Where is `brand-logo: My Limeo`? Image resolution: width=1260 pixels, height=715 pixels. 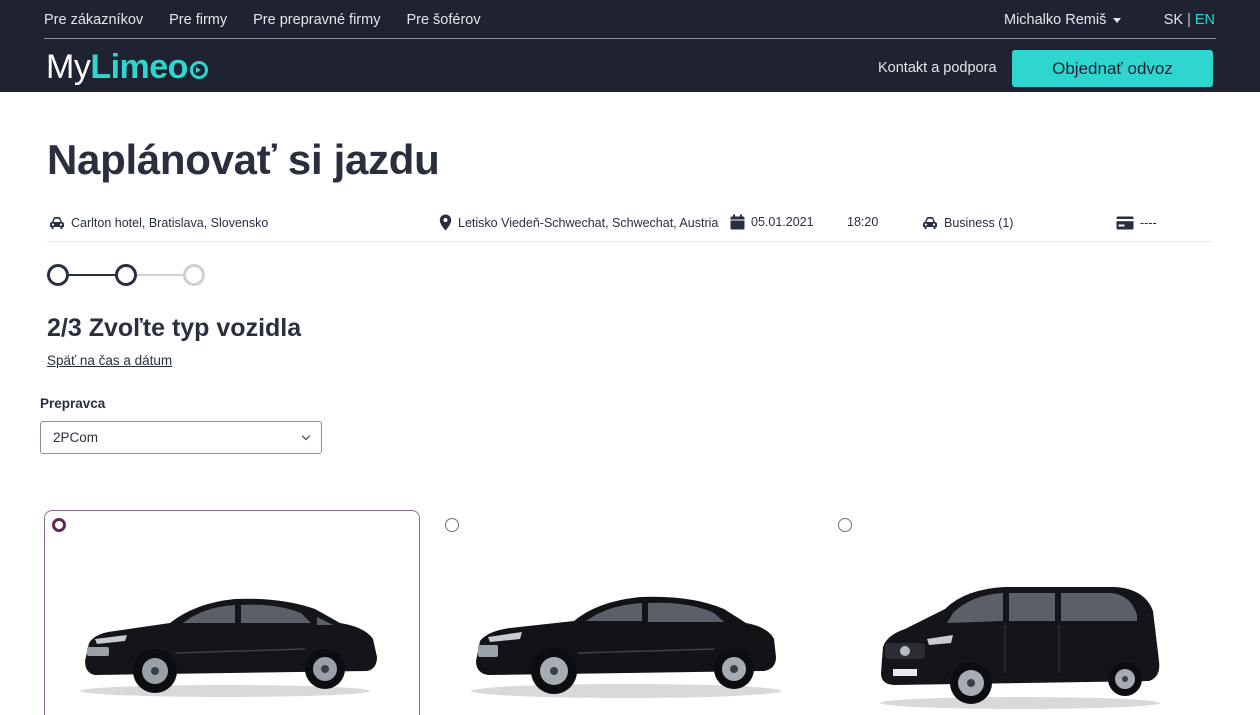 brand-logo: My Limeo is located at coordinates (127, 67).